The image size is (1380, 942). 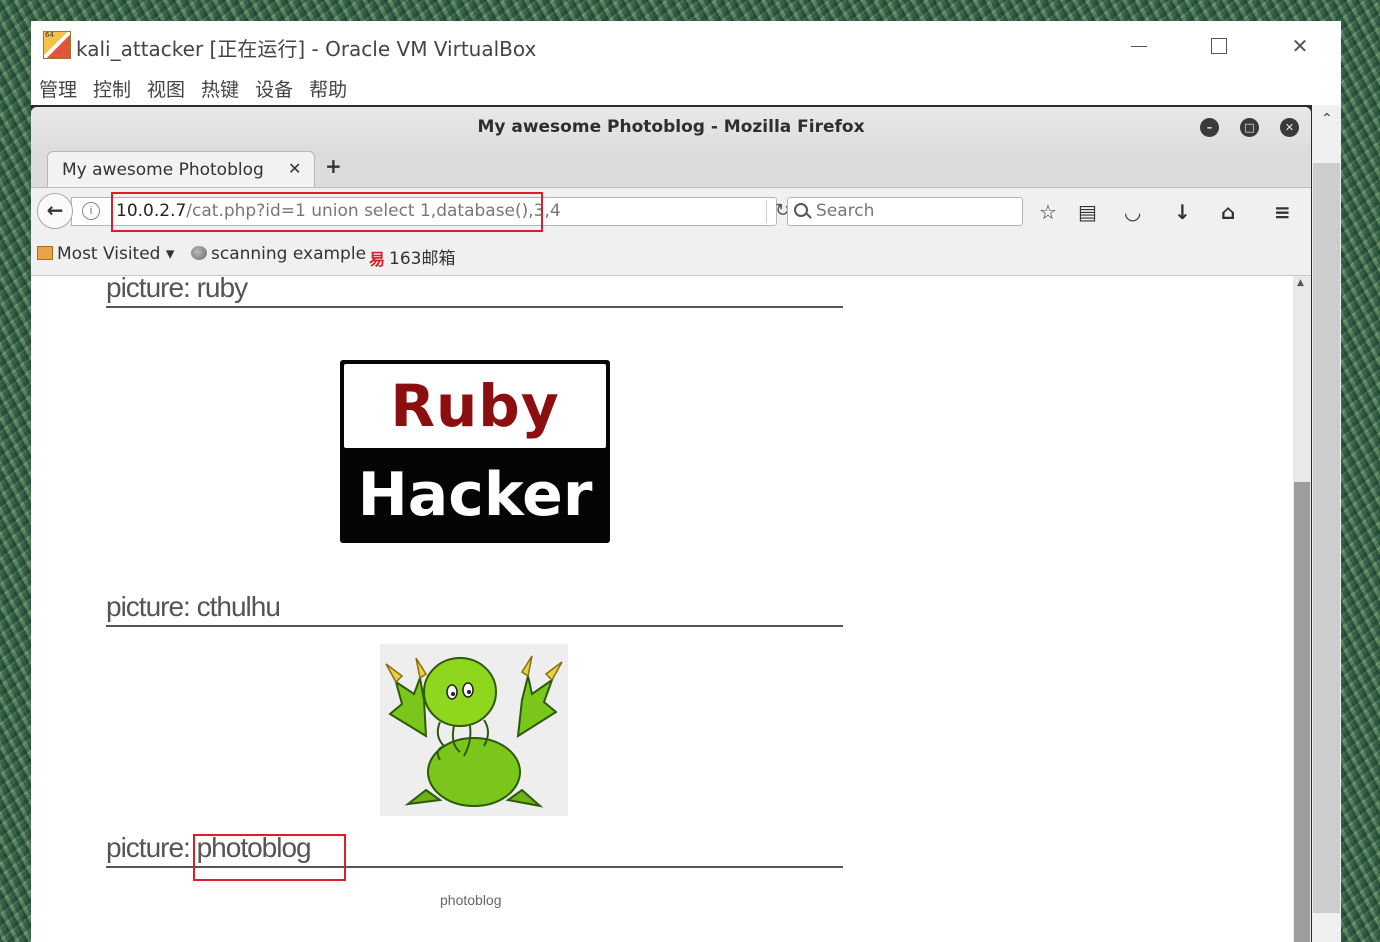 I want to click on menu-hamburger-icon: ≡, so click(x=1282, y=212).